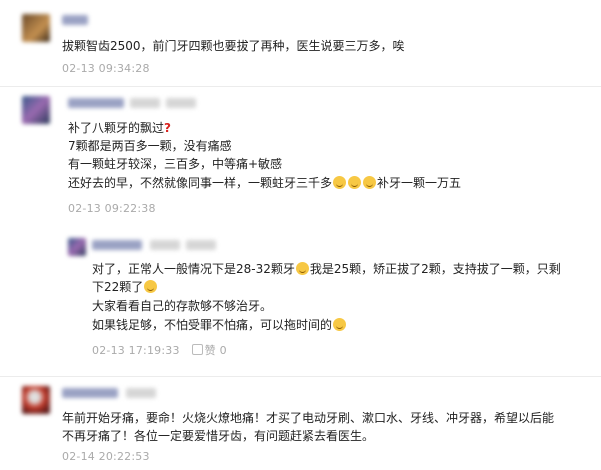  I want to click on reply-text-line: 如果钱足够，不怕受罪不怕痛，可以拖时间的, so click(219, 325).